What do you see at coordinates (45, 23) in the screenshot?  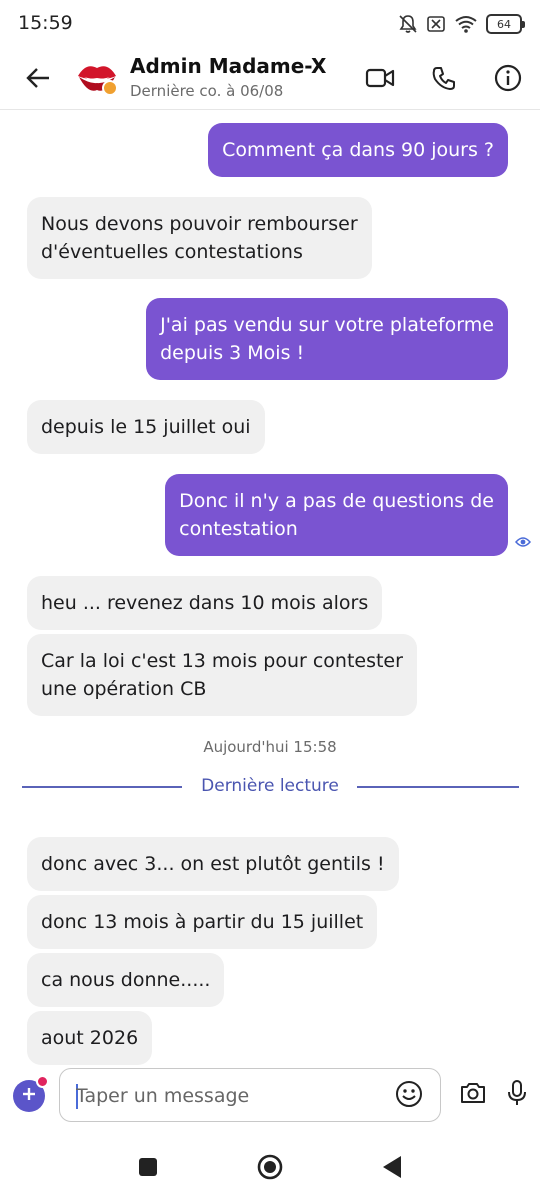 I see `status-time: 15:59` at bounding box center [45, 23].